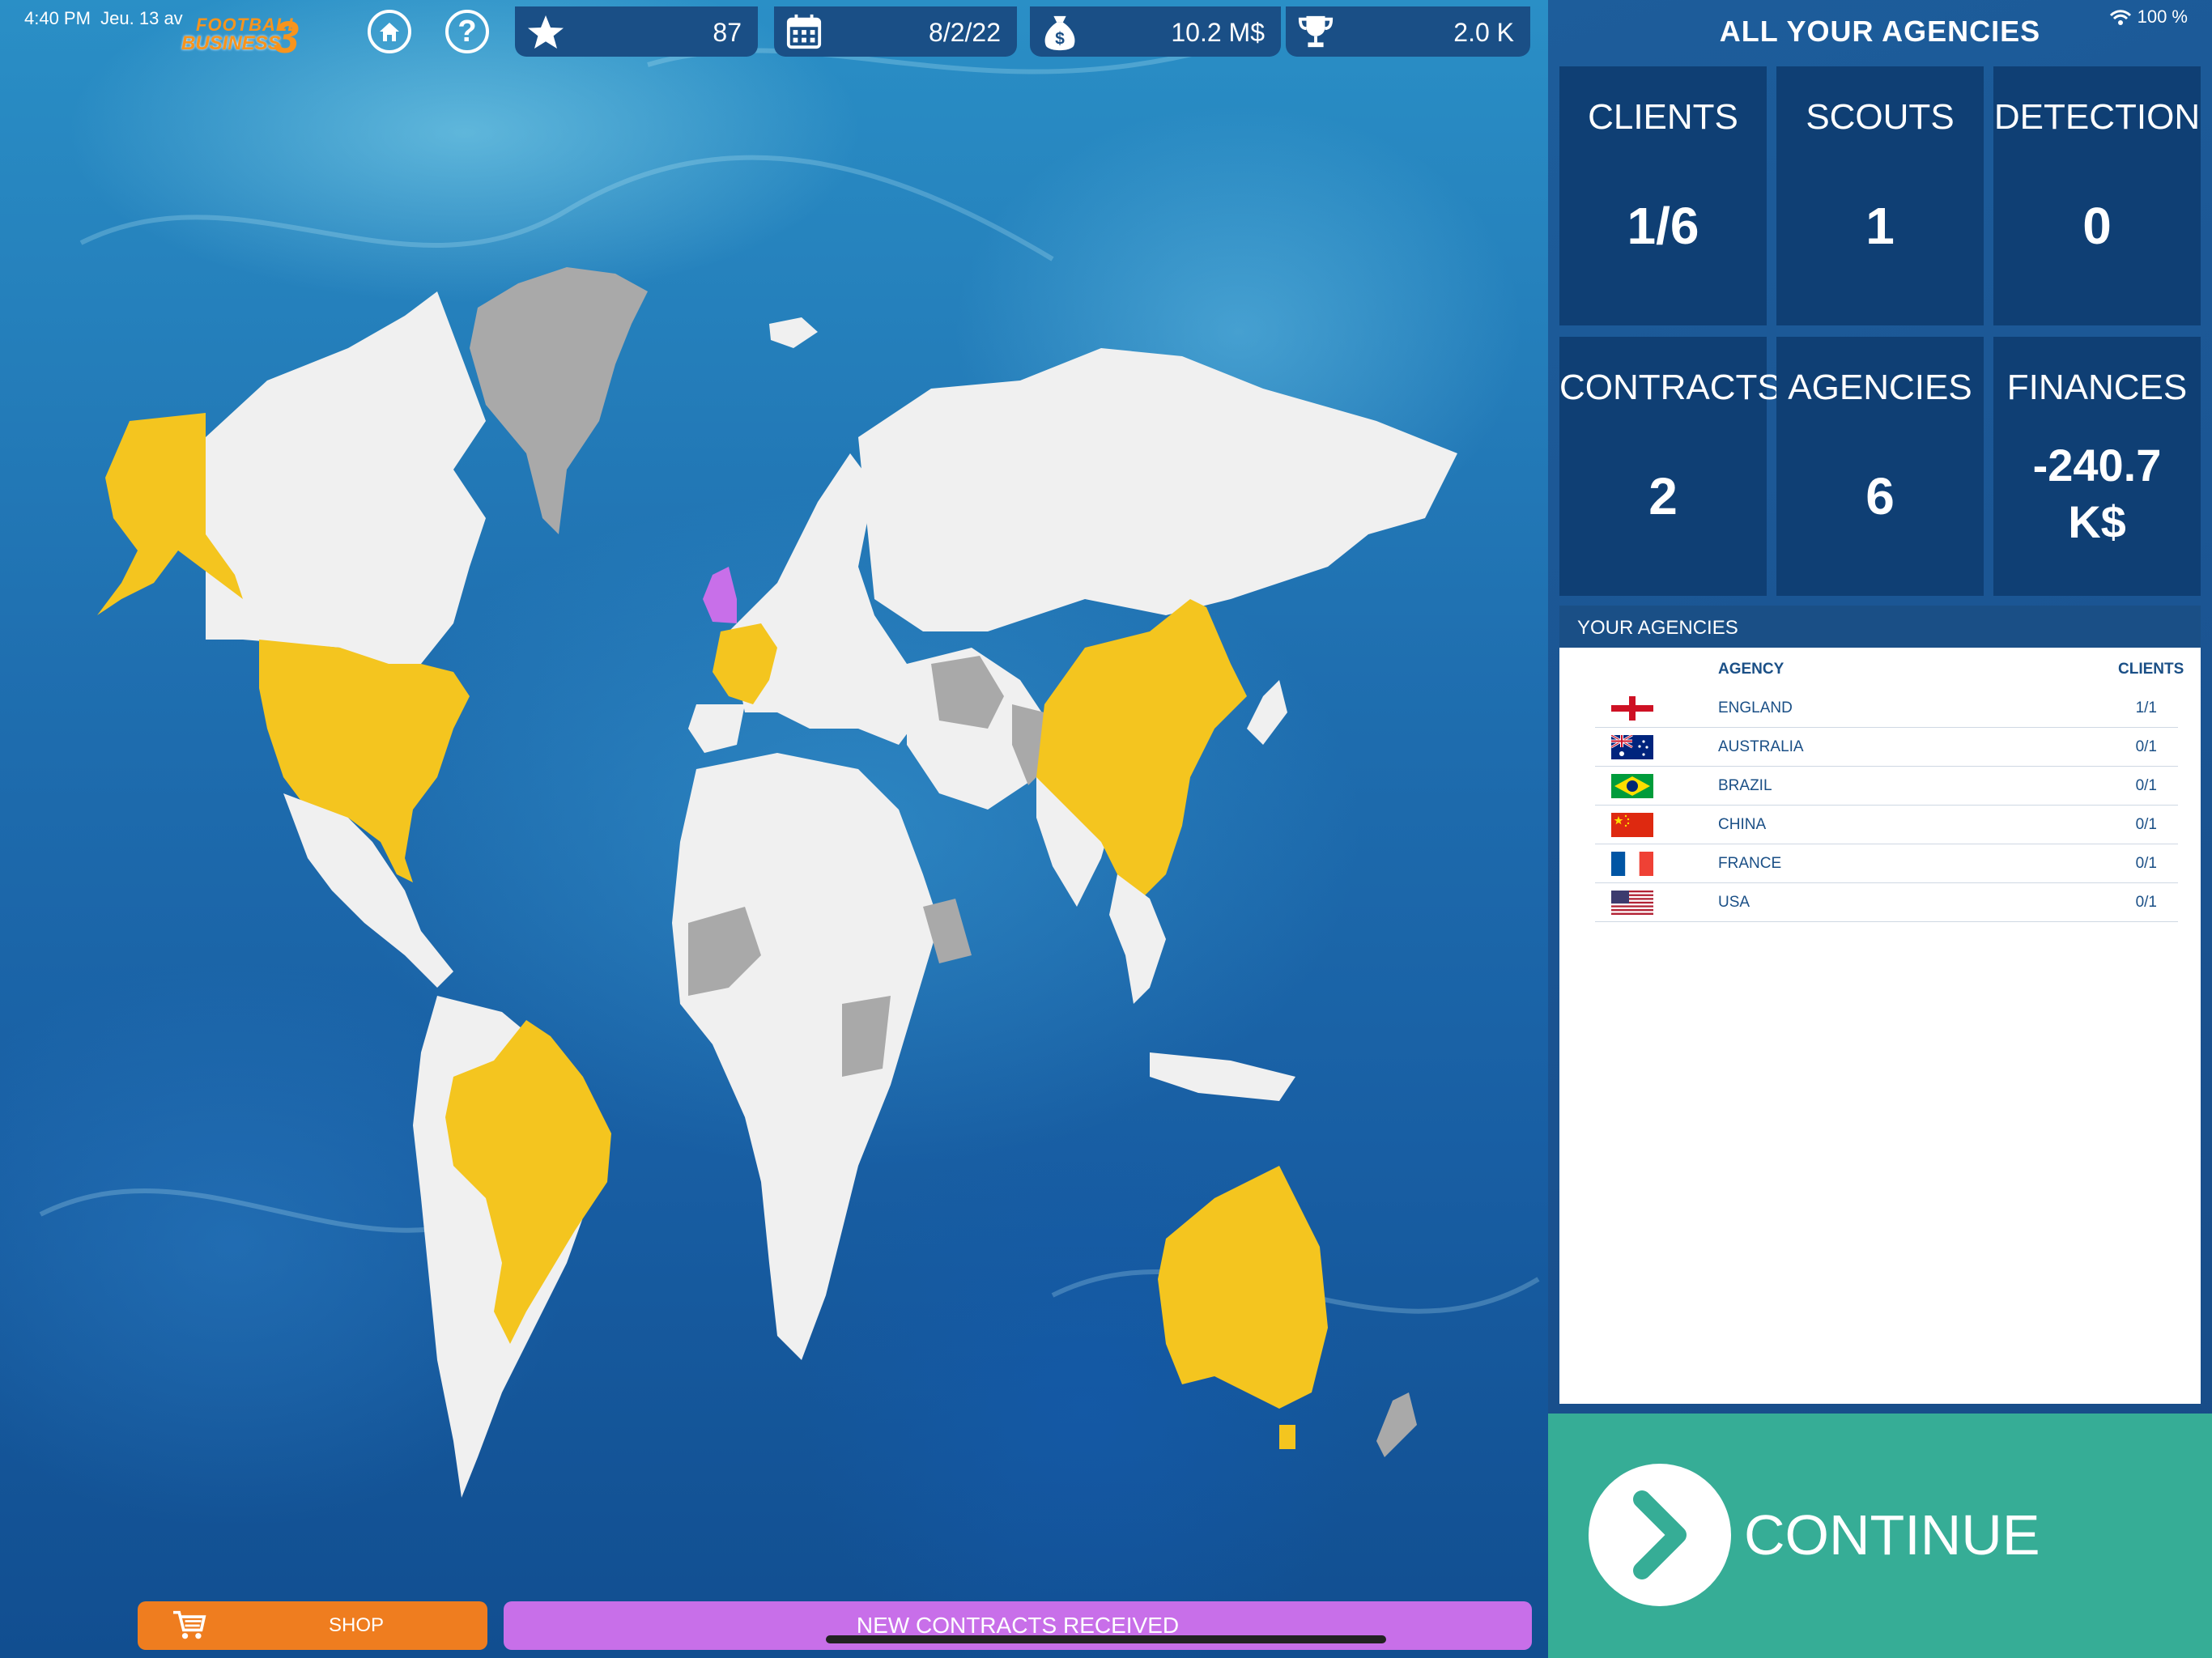 This screenshot has height=1658, width=2212. I want to click on logo-line2: BUSINESS, so click(231, 43).